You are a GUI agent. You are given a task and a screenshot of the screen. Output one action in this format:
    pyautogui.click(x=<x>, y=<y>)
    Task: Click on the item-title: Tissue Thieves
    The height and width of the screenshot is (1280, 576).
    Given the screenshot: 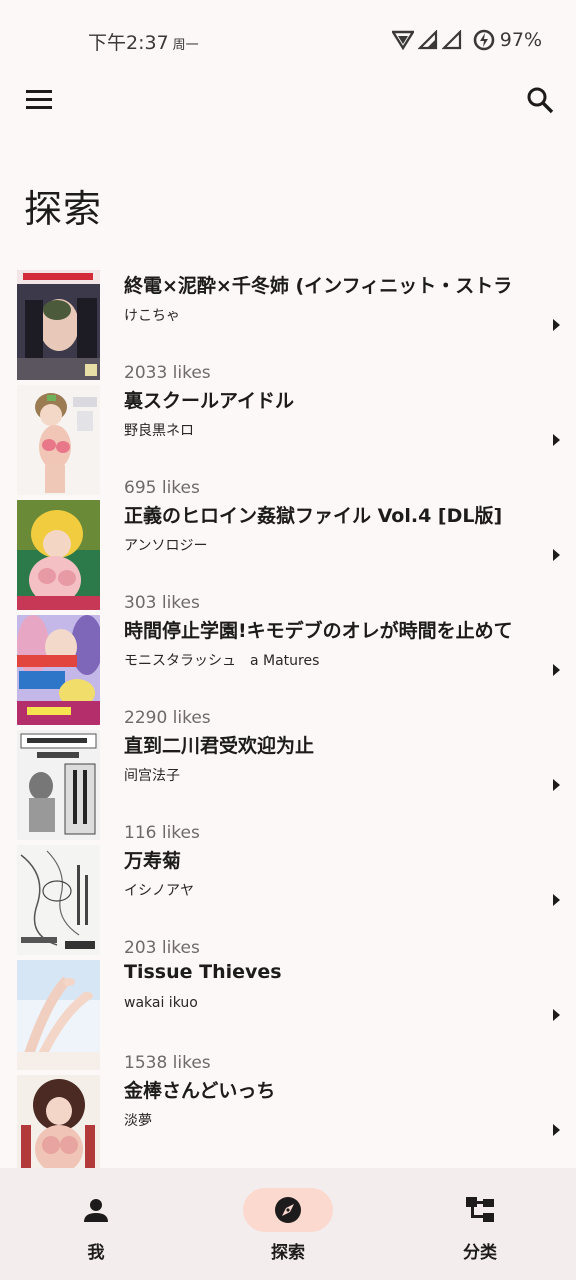 What is the action you would take?
    pyautogui.click(x=203, y=972)
    